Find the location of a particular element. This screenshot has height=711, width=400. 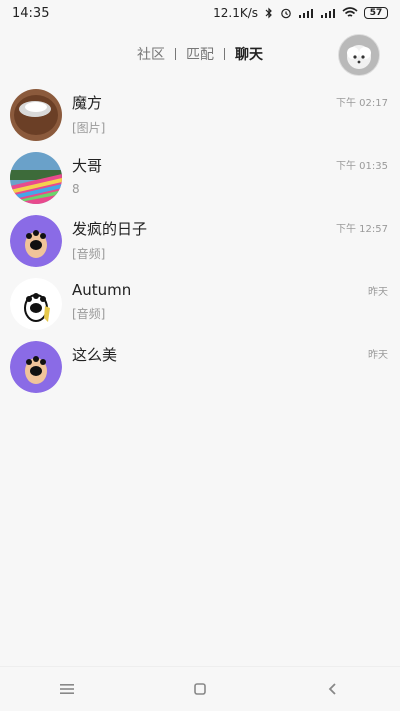

chat-list-item: 大哥 8 下午 01:35 is located at coordinates (200, 180).